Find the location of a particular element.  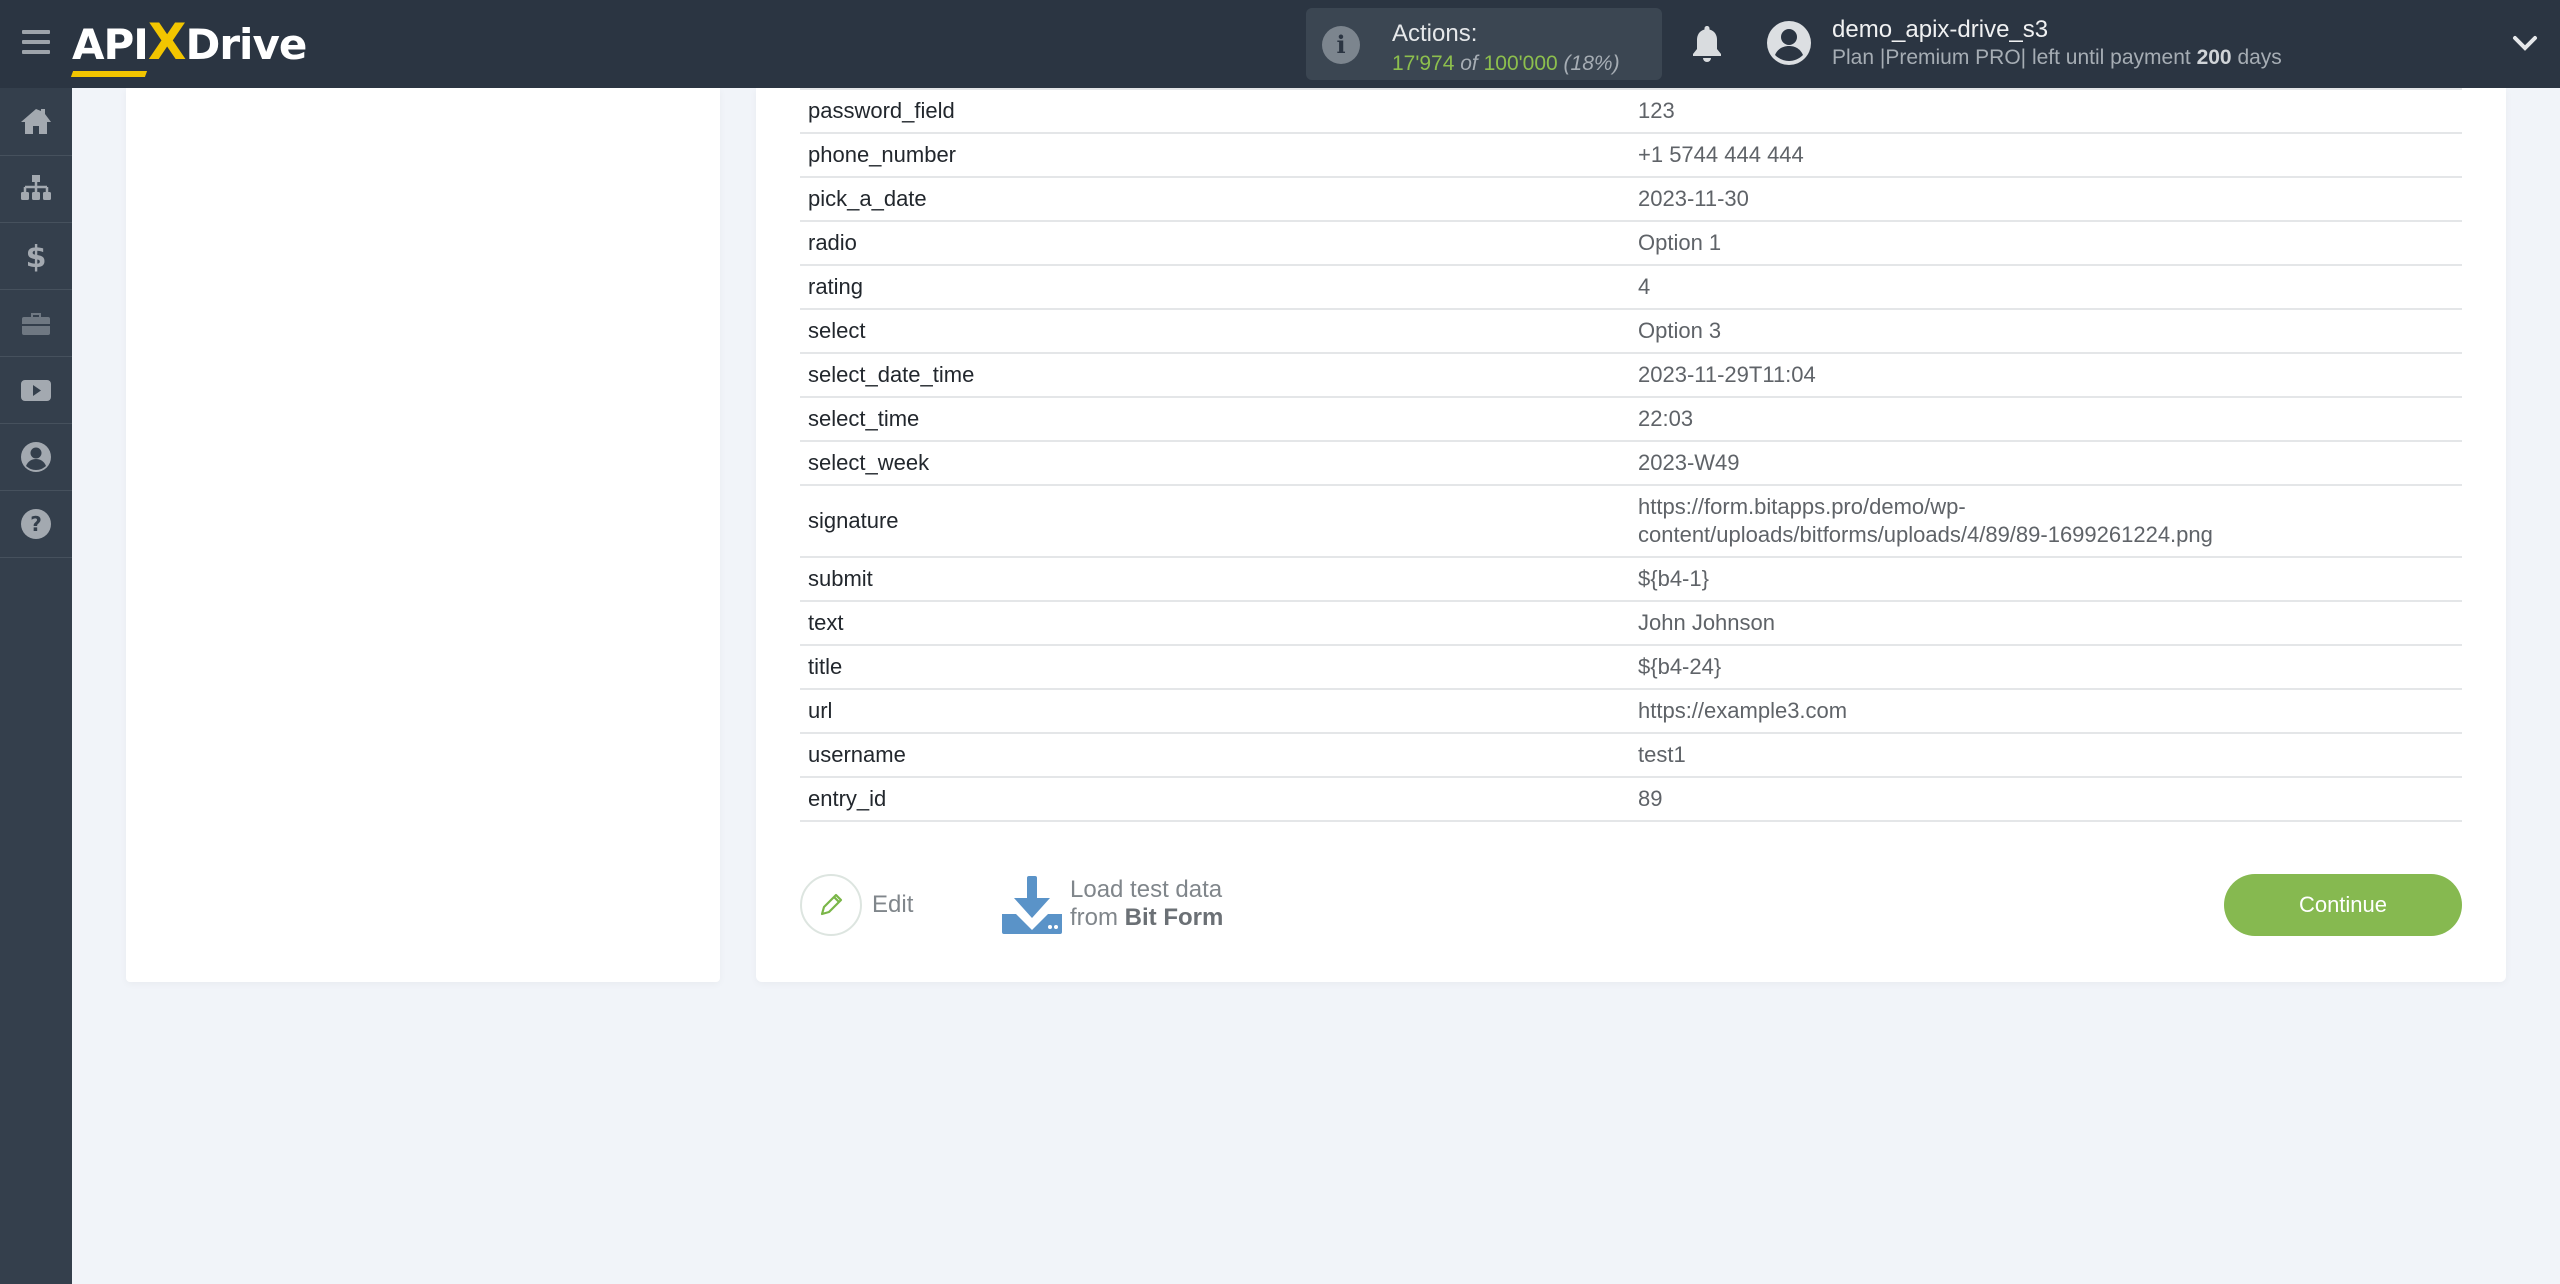

table-row: phone_number +1 5744 444 444 is located at coordinates (1631, 156).